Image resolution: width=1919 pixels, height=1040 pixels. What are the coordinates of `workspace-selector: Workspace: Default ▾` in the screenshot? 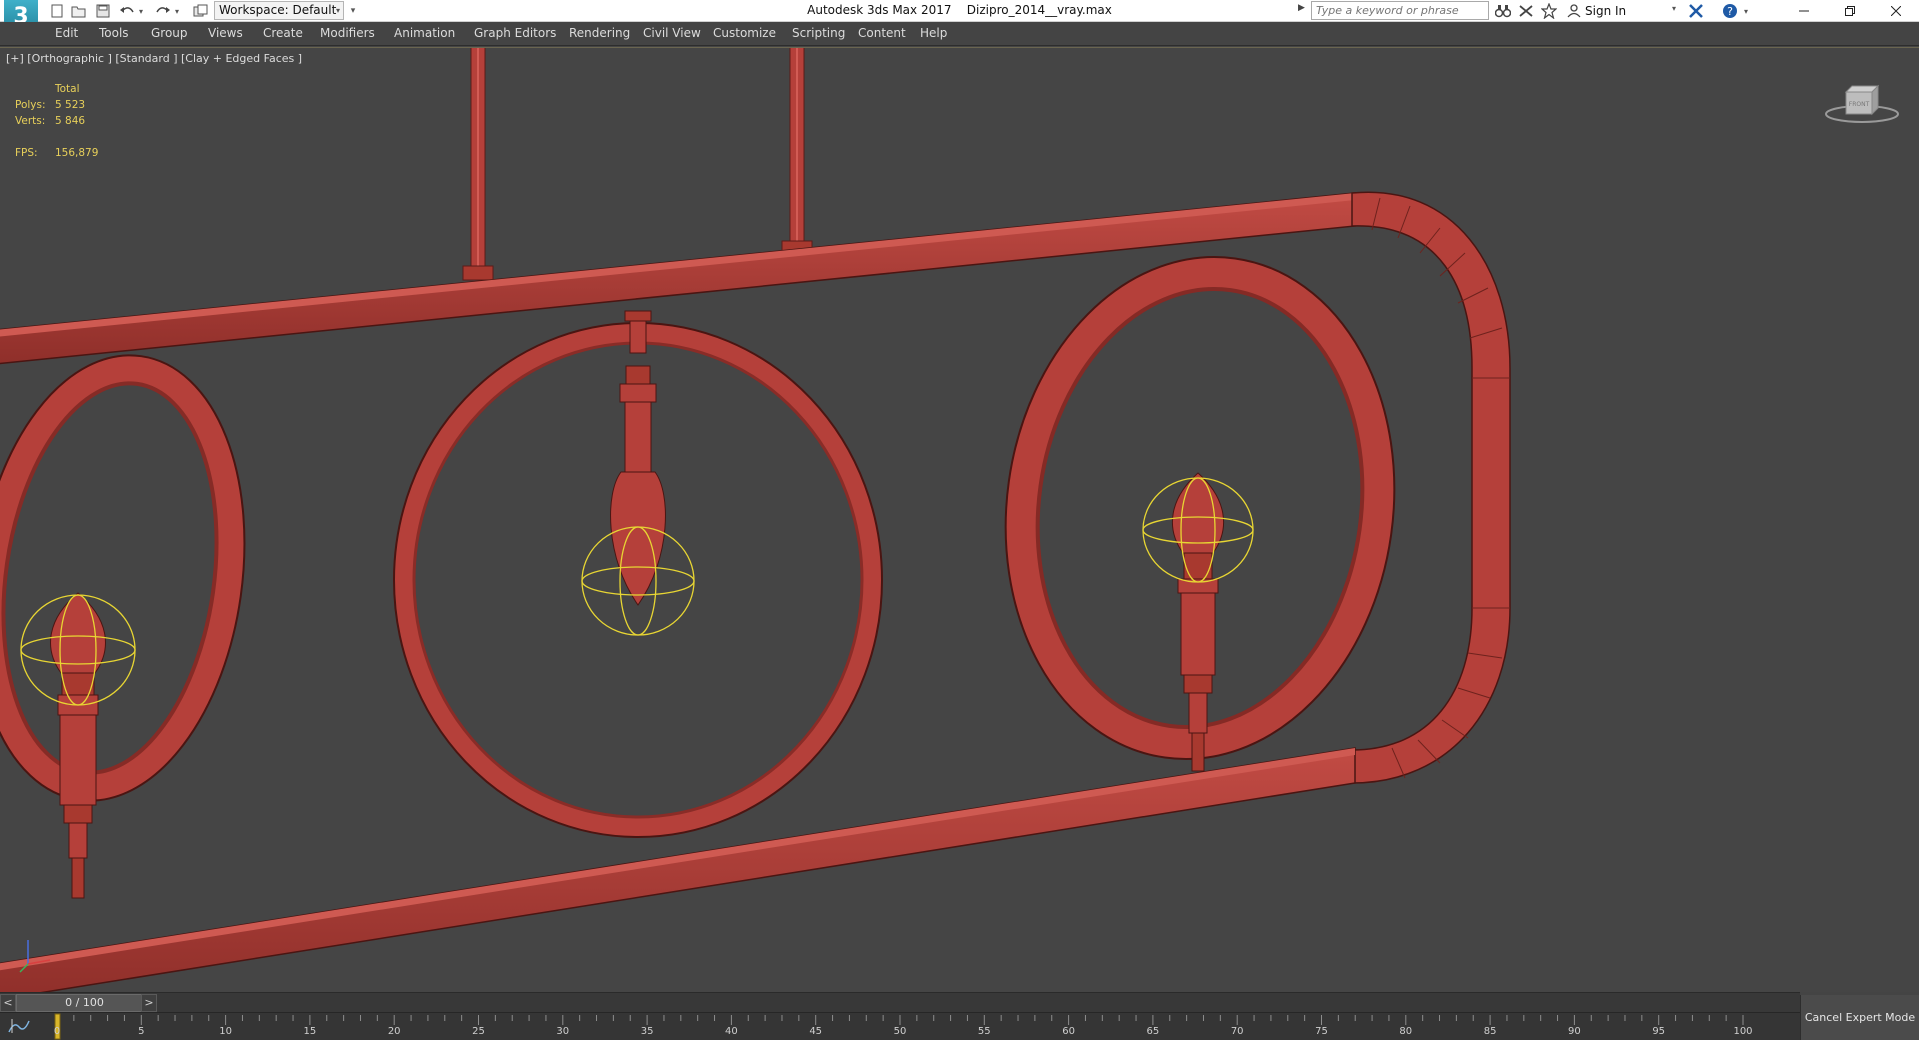 It's located at (279, 10).